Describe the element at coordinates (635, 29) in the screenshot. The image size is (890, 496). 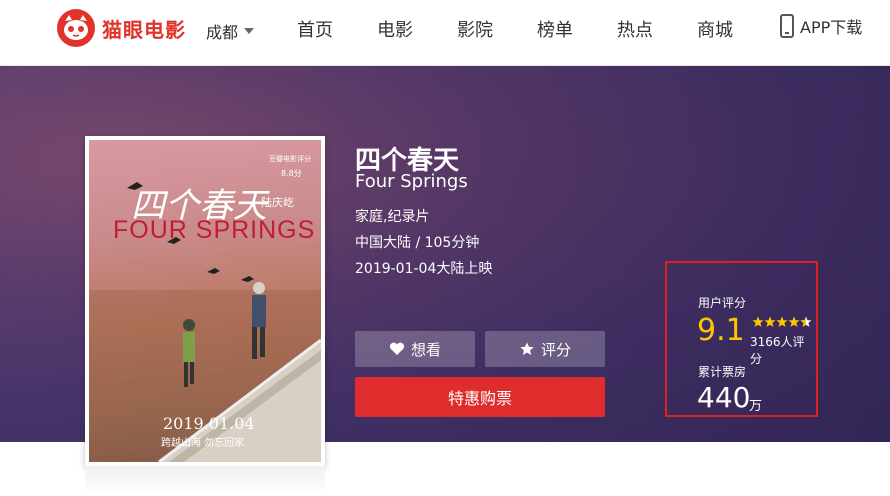
I see `nav-hot: 热点` at that location.